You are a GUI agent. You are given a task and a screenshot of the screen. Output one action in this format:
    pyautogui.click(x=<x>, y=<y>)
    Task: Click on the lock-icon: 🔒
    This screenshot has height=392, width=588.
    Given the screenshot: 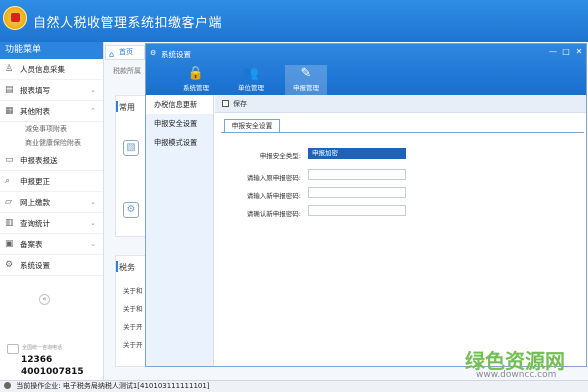 What is the action you would take?
    pyautogui.click(x=196, y=73)
    